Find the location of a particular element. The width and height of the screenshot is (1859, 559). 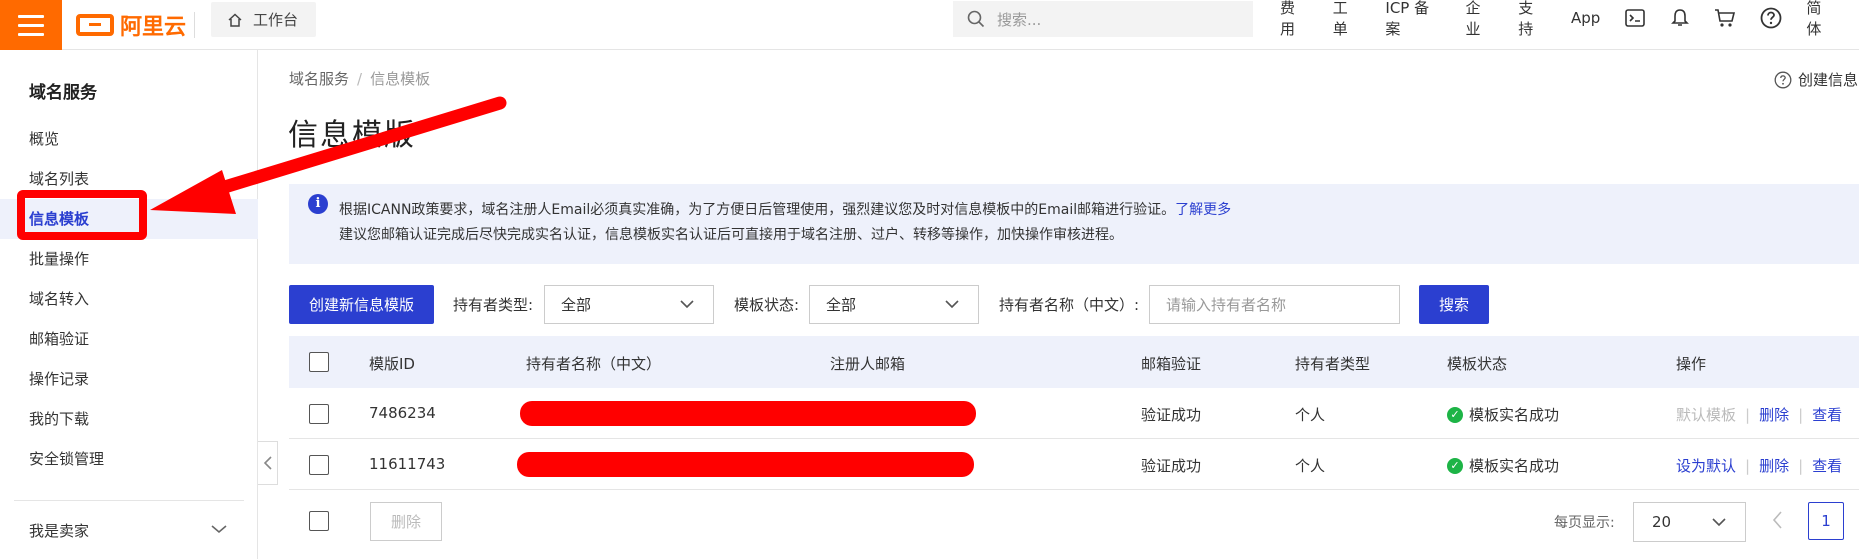

holder-name-input is located at coordinates (1274, 304).